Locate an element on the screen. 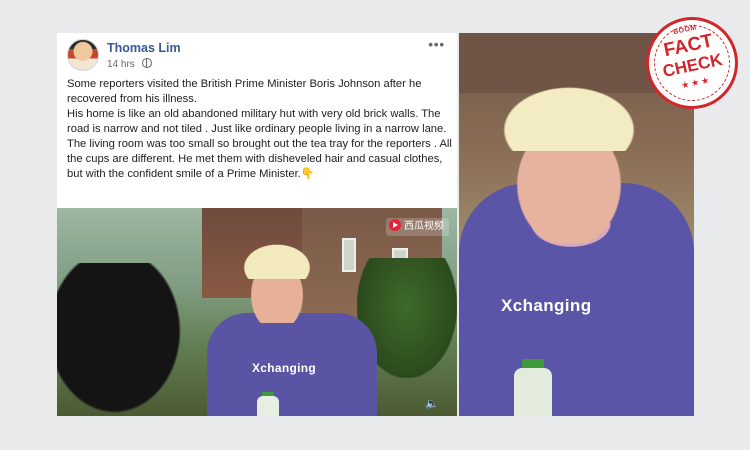  post-header: Thomas Lim 14 hrs ••• is located at coordinates (258, 54).